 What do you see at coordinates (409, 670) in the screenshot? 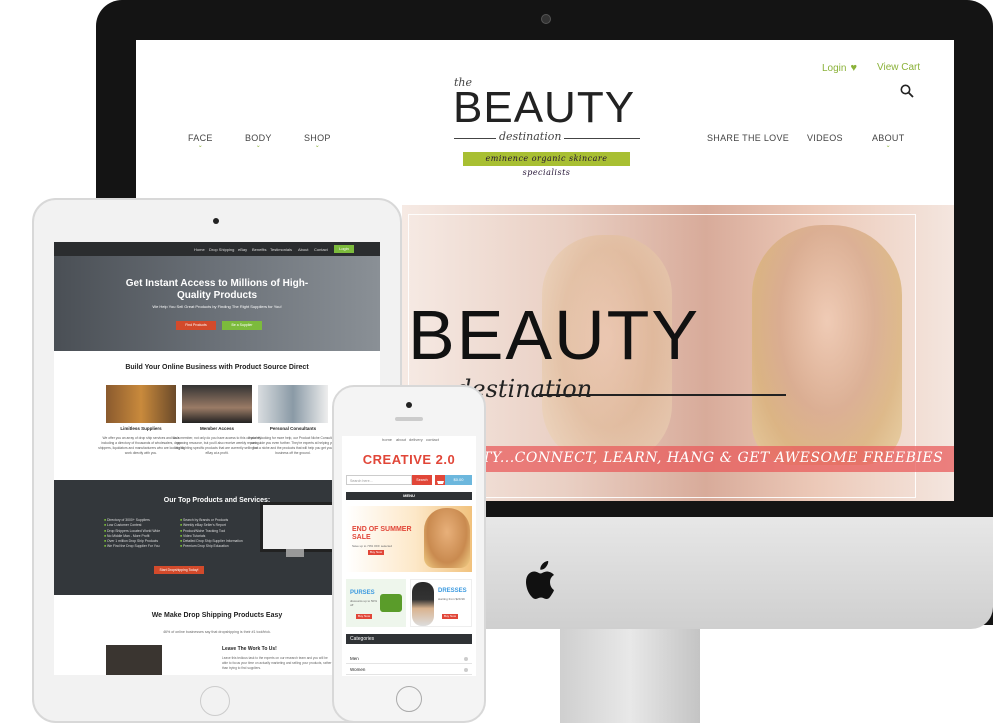
I see `category-item: Women` at bounding box center [409, 670].